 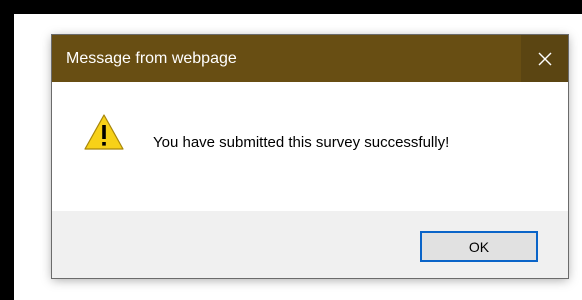 I want to click on warning-icon, so click(x=104, y=132).